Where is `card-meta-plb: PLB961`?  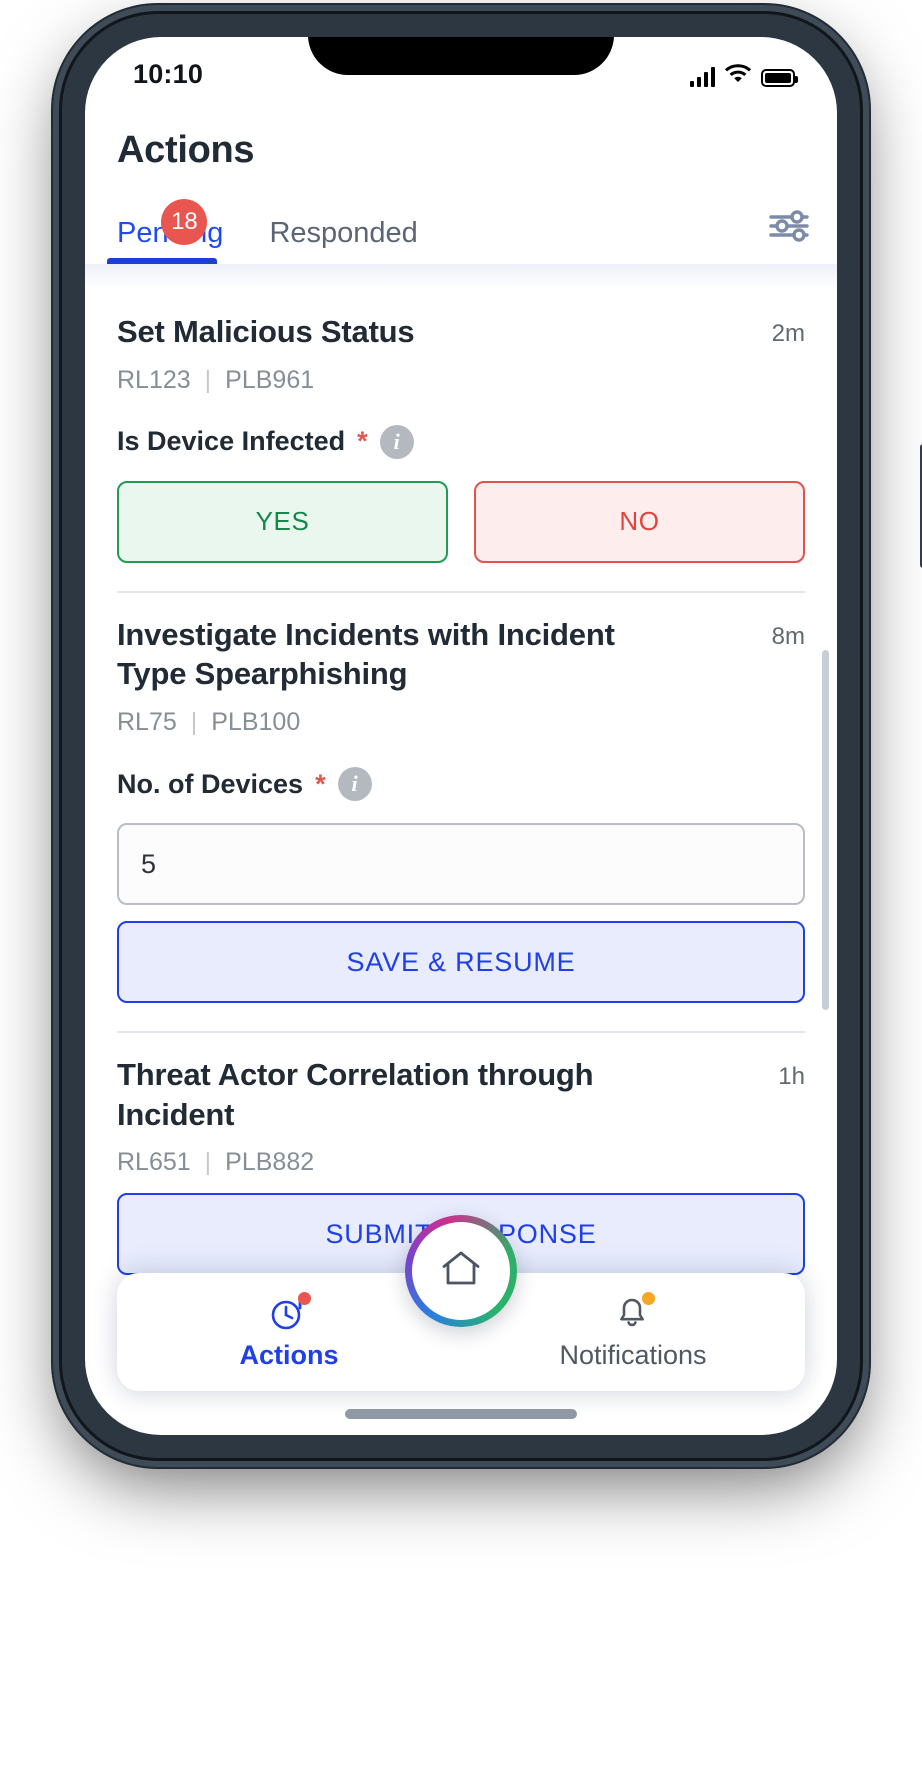
card-meta-plb: PLB961 is located at coordinates (270, 379).